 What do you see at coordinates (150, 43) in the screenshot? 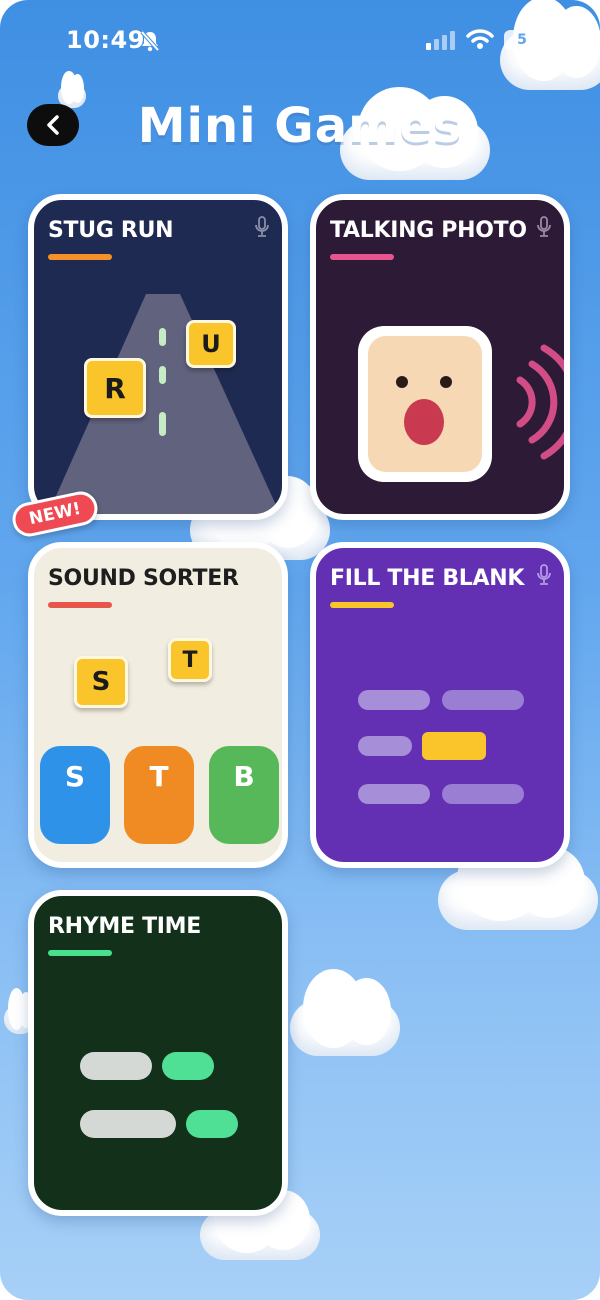
I see `bell-muted-icon` at bounding box center [150, 43].